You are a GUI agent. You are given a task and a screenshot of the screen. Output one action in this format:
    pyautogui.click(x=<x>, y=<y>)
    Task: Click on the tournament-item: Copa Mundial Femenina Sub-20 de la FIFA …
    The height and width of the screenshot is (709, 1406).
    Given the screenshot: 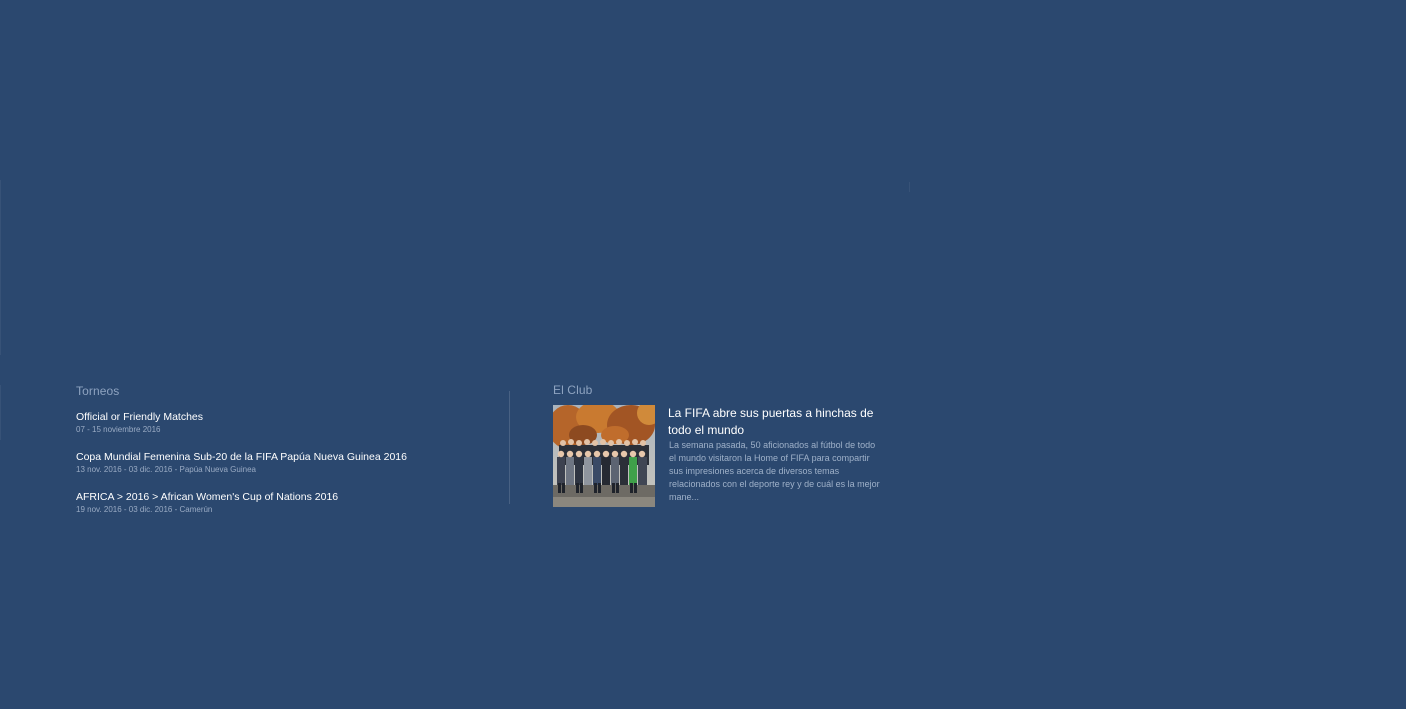 What is the action you would take?
    pyautogui.click(x=286, y=462)
    